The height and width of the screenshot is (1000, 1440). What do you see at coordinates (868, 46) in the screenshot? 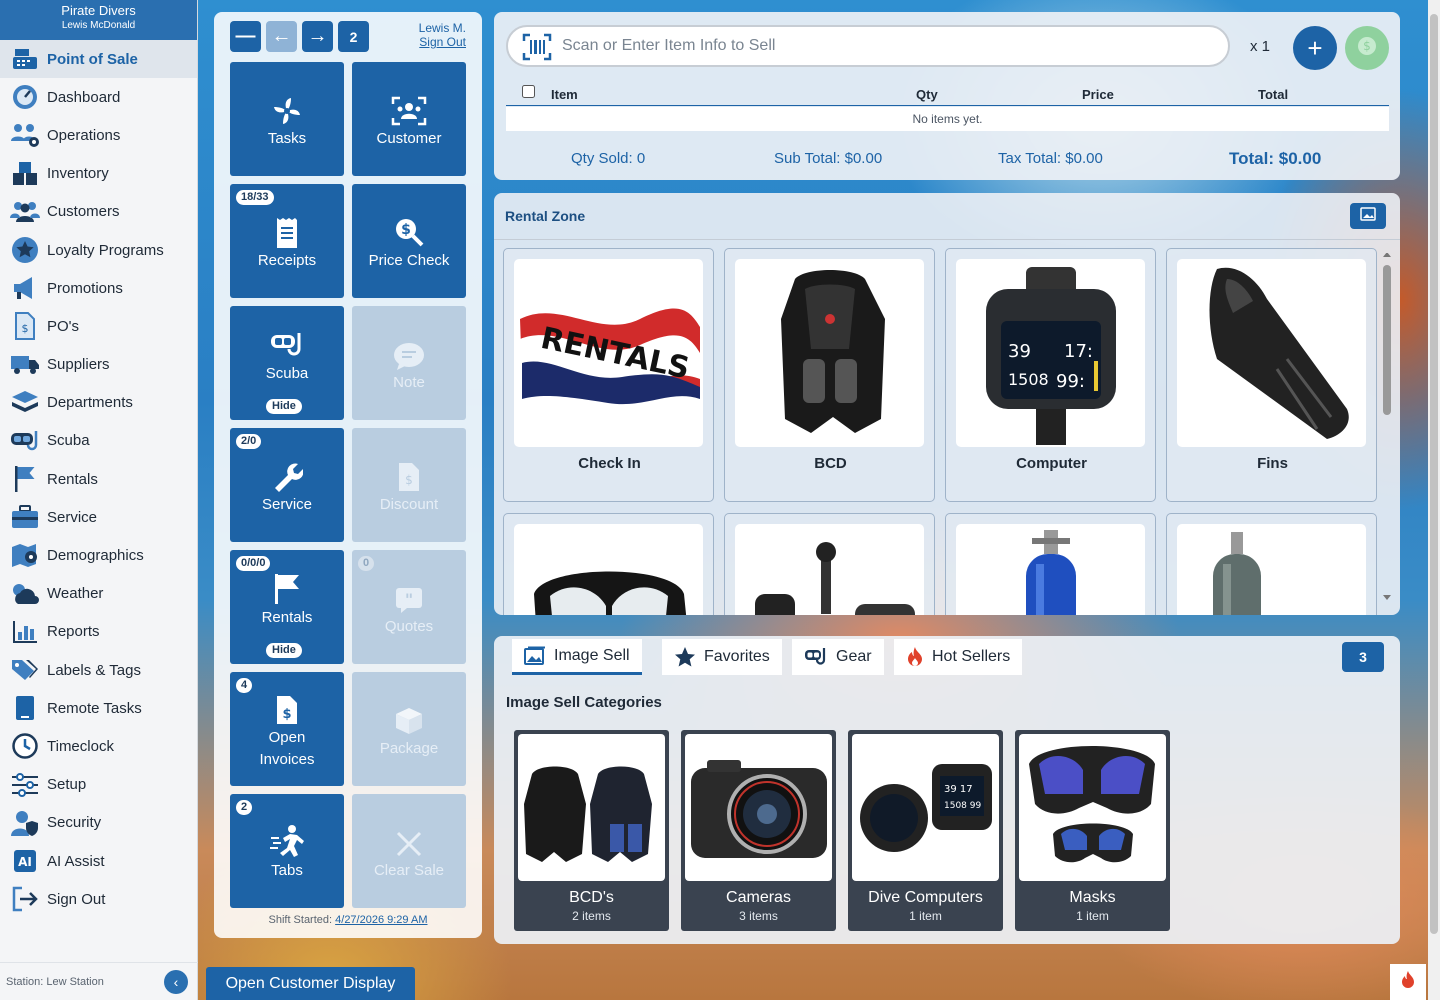
I see `scan-input: Scan or Enter Item Info to Sell` at bounding box center [868, 46].